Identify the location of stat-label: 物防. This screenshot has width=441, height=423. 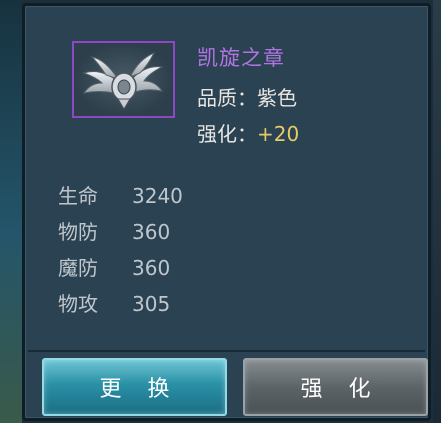
(78, 232).